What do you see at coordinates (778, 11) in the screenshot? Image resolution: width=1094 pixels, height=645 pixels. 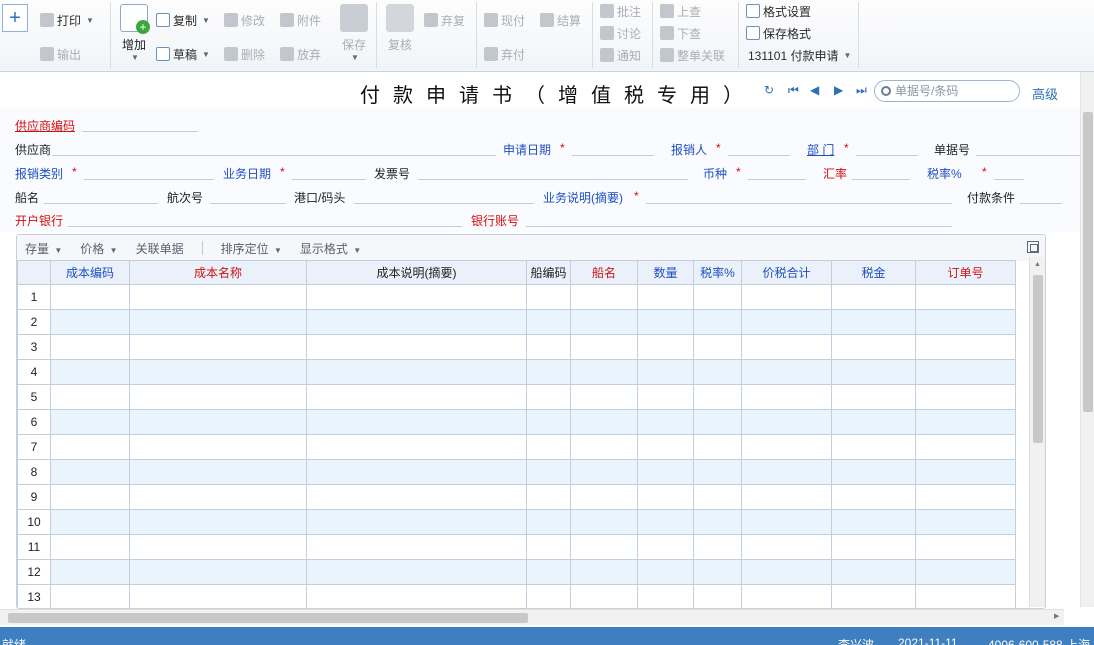 I see `format-setting-button: 格式设置` at bounding box center [778, 11].